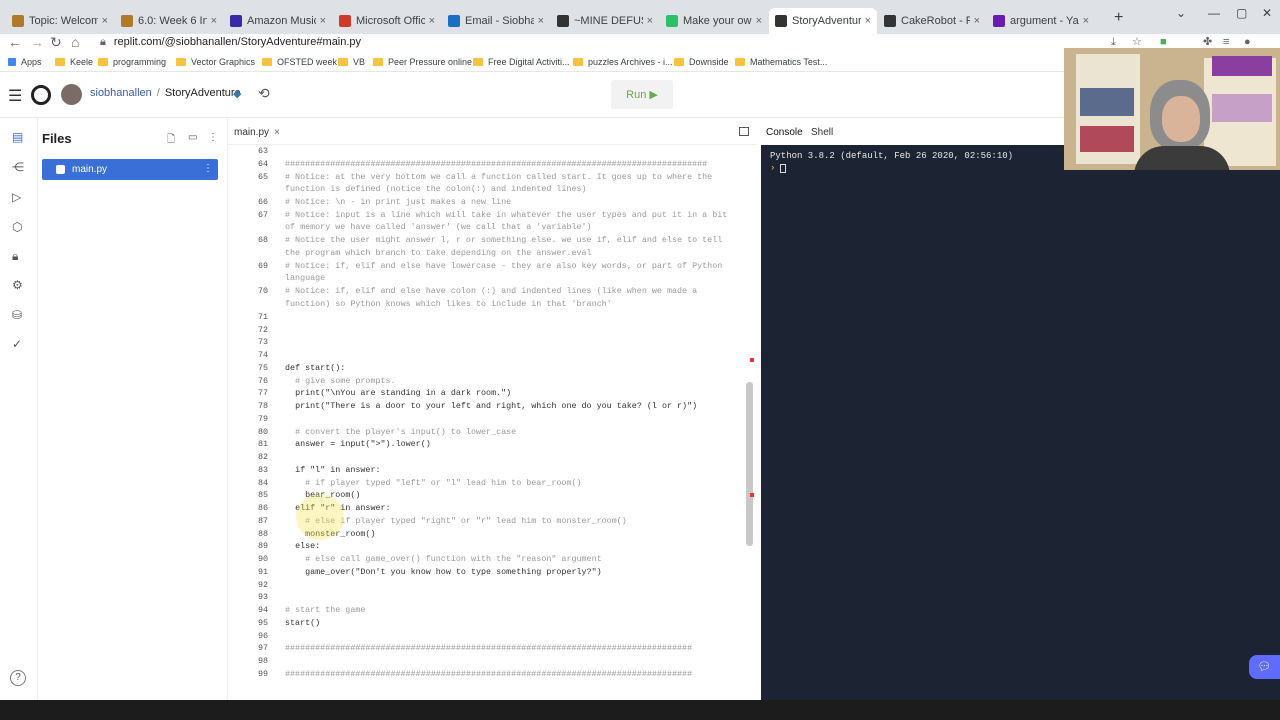  What do you see at coordinates (1214, 13) in the screenshot?
I see `minimize-icon: —` at bounding box center [1214, 13].